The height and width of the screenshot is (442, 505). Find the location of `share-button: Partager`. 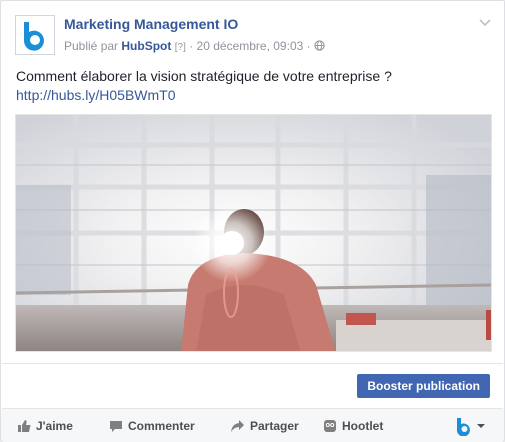

share-button: Partager is located at coordinates (264, 426).